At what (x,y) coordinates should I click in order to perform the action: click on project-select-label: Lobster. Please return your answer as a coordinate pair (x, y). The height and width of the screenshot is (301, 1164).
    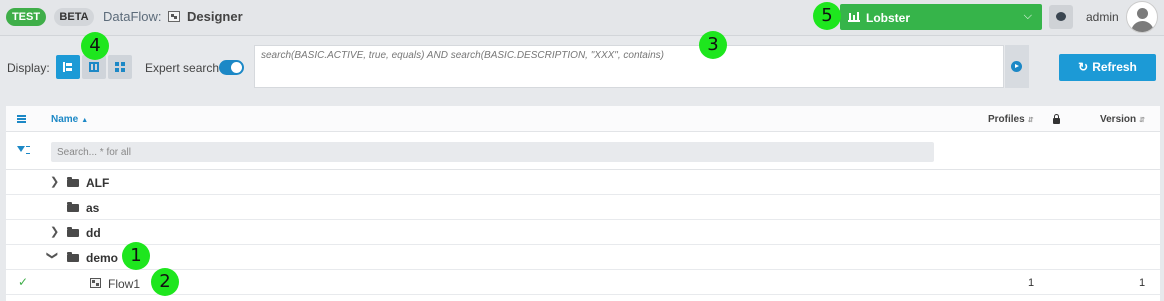
    Looking at the image, I should click on (888, 18).